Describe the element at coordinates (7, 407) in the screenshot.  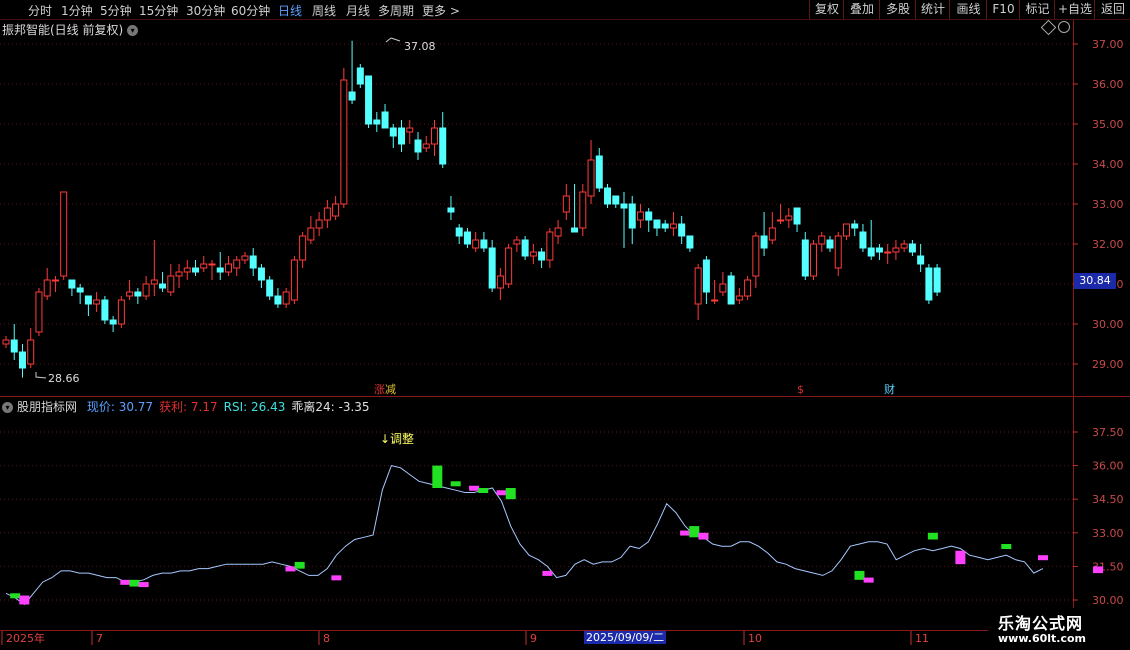
I see `chevron-down-icon: ▾` at that location.